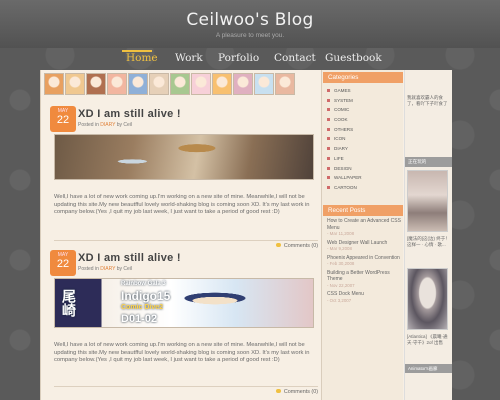 This screenshot has width=500, height=400. What do you see at coordinates (341, 263) in the screenshot?
I see `recent-post-date: - Feb 30,2008` at bounding box center [341, 263].